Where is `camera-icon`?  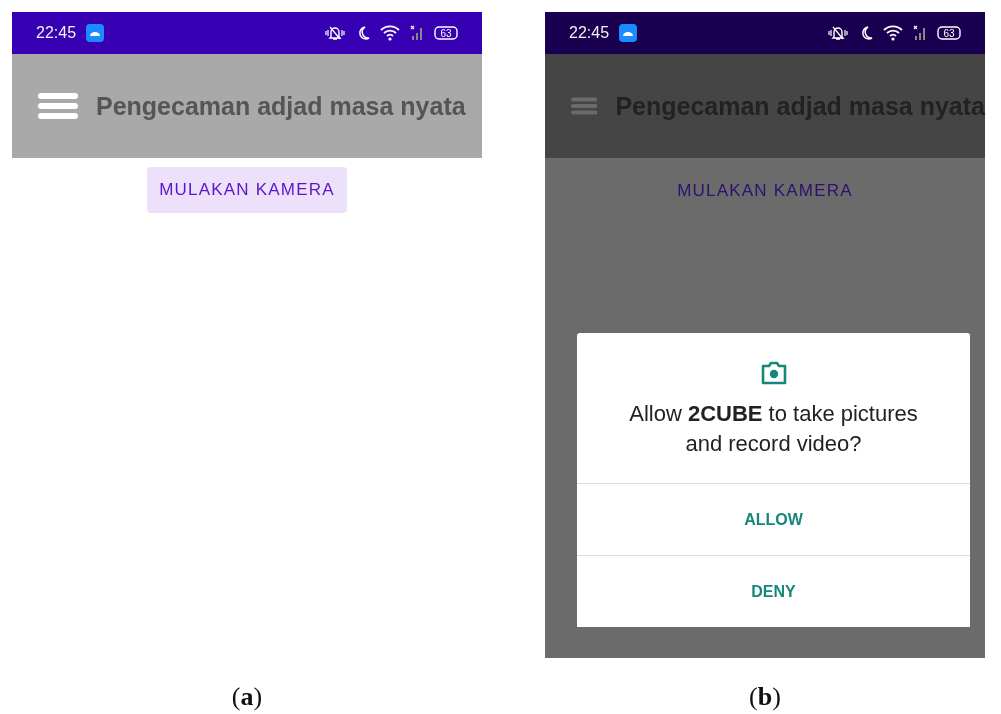 camera-icon is located at coordinates (773, 373).